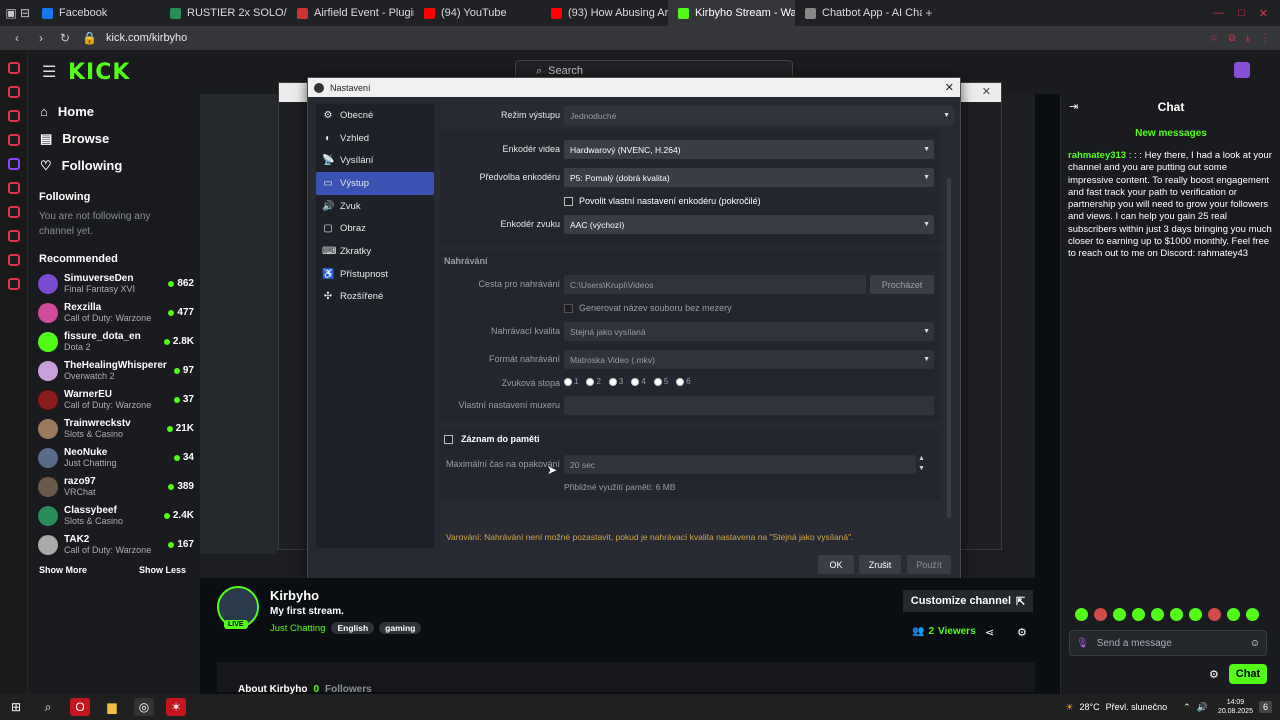  Describe the element at coordinates (1241, 13) in the screenshot. I see `maximize-icon: □` at that location.